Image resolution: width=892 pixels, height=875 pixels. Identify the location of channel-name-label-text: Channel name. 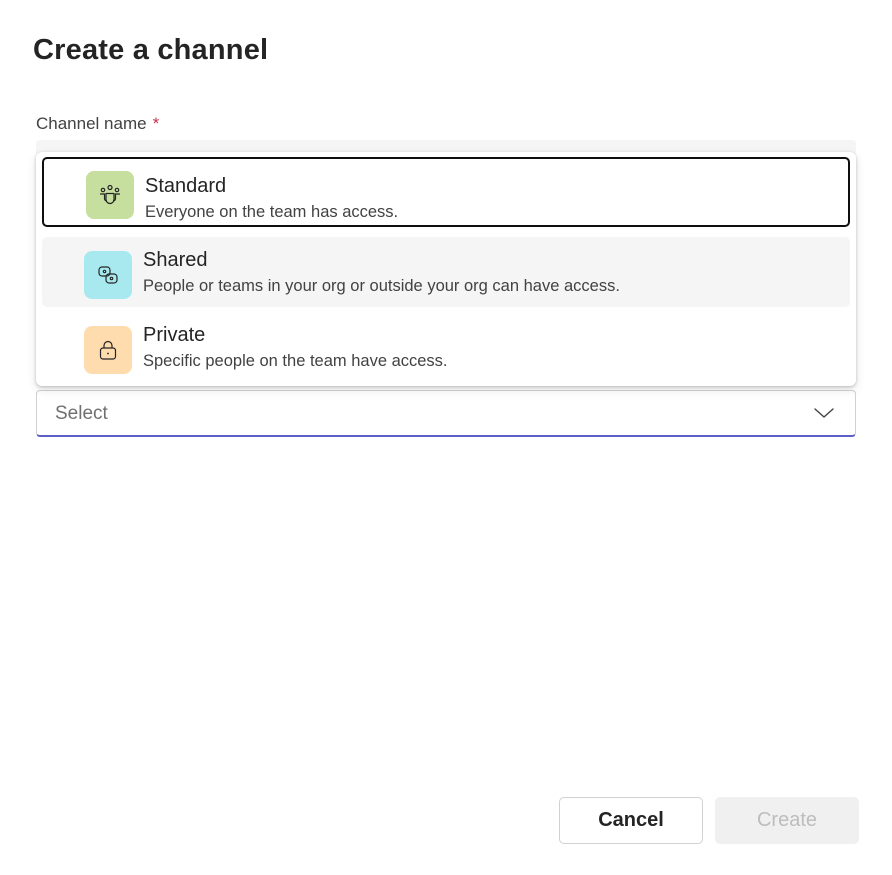
(91, 123).